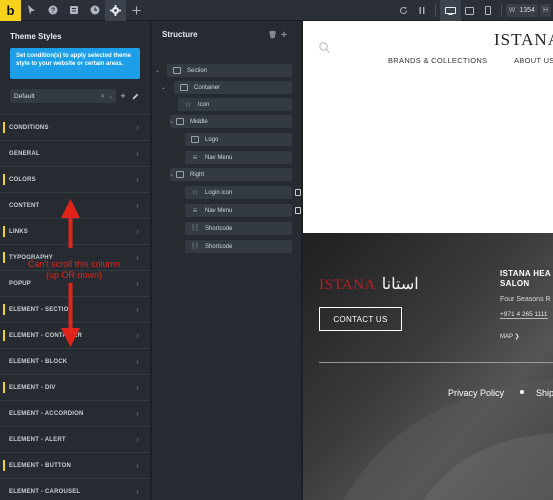 The image size is (553, 500). Describe the element at coordinates (404, 10) in the screenshot. I see `reload-icon` at that location.